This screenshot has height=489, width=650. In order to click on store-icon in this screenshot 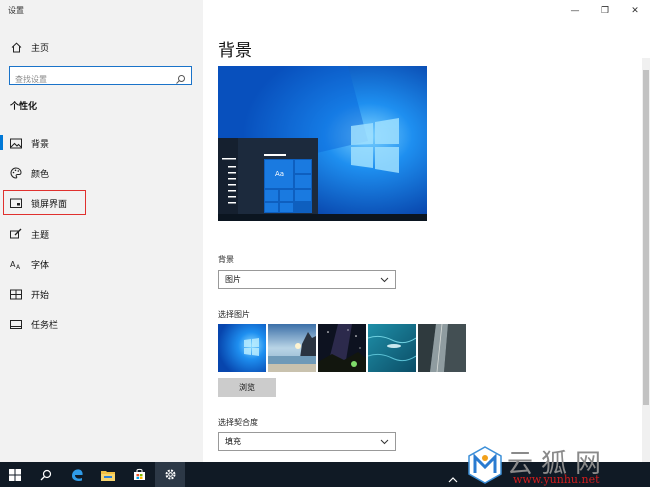, I will do `click(139, 474)`.